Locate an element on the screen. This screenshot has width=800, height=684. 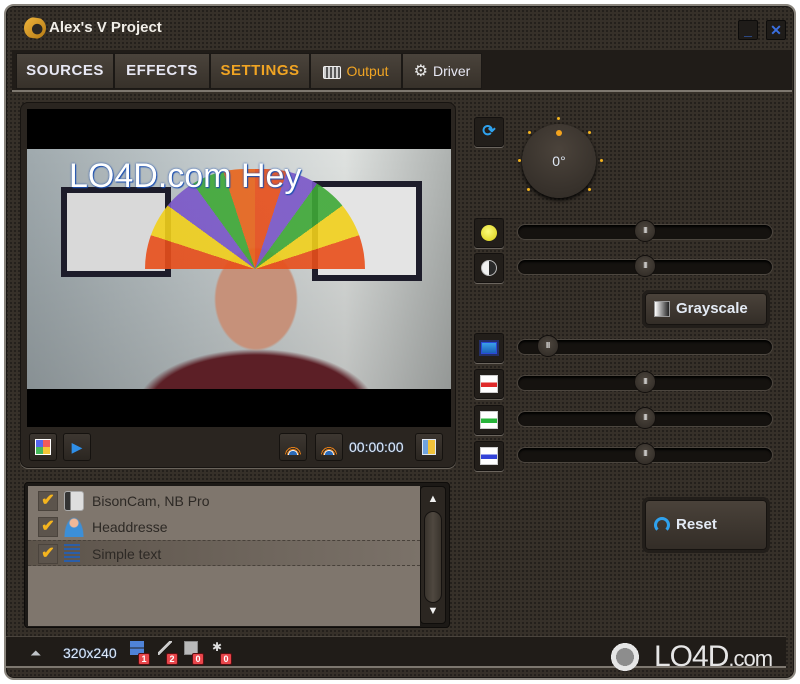
count-badge: 1 is located at coordinates (144, 659).